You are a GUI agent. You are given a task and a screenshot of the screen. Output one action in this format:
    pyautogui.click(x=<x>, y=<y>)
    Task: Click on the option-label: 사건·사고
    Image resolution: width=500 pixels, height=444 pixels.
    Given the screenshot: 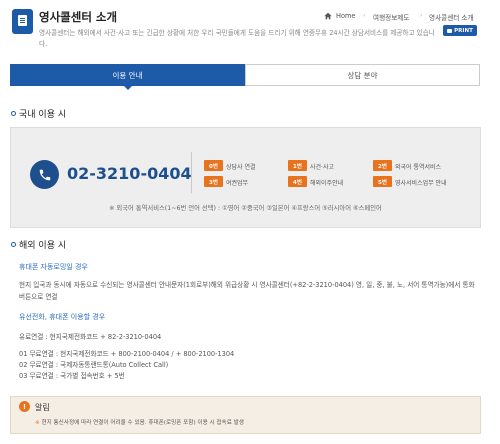 What is the action you would take?
    pyautogui.click(x=322, y=167)
    